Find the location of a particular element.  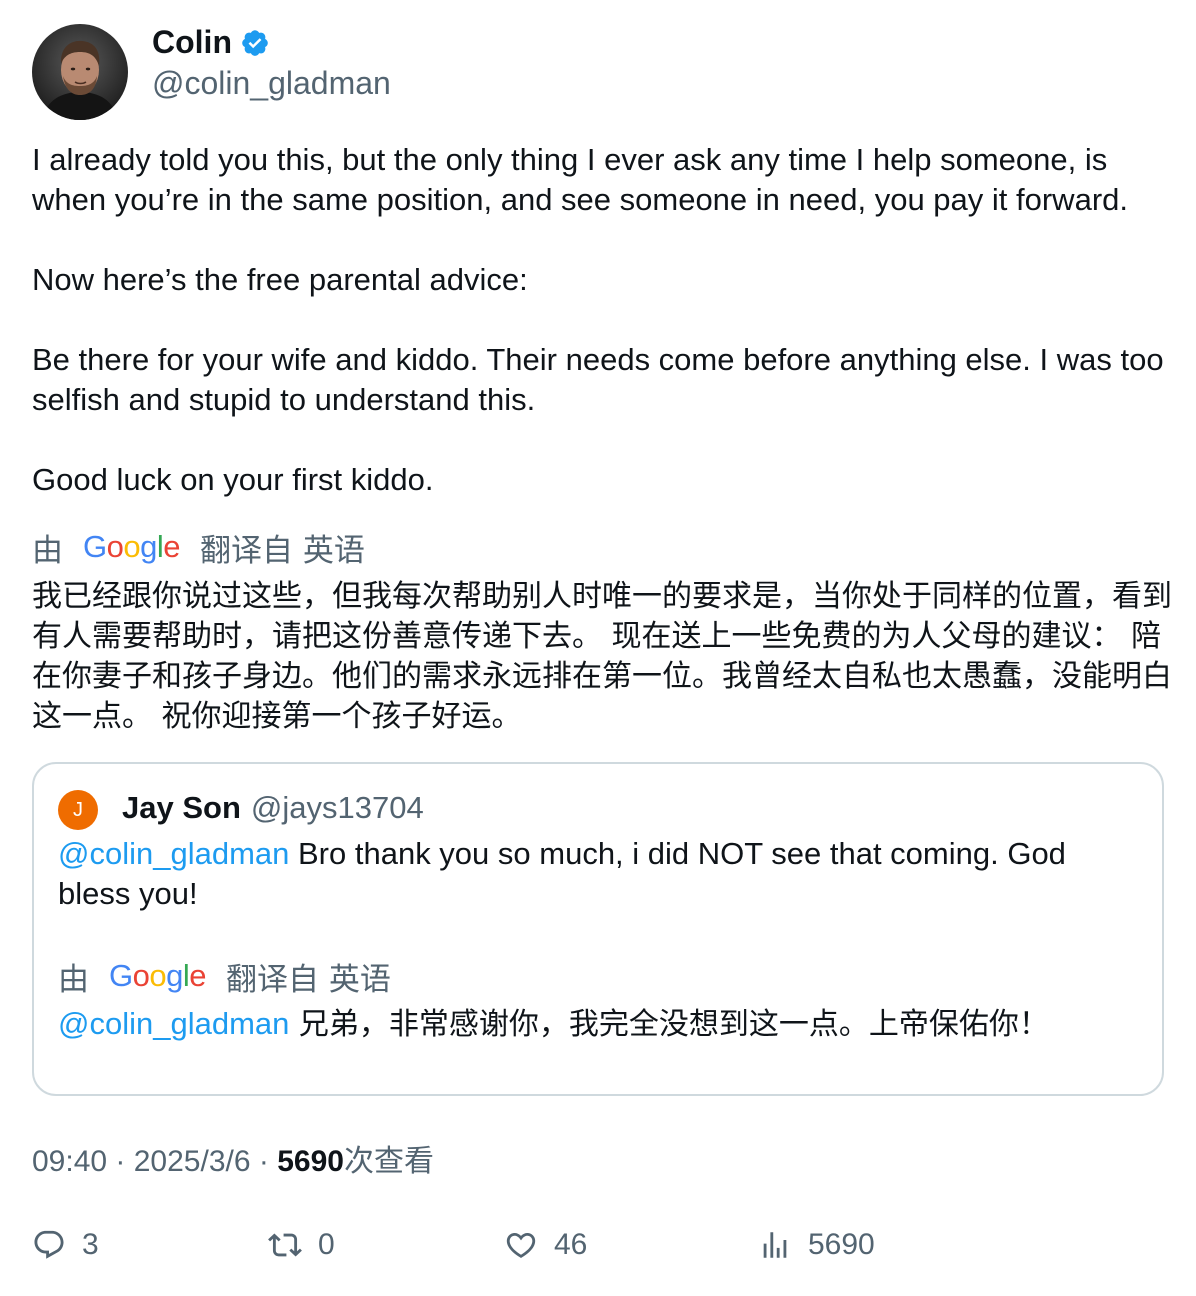

view-count-label: 次查看 is located at coordinates (388, 1161).